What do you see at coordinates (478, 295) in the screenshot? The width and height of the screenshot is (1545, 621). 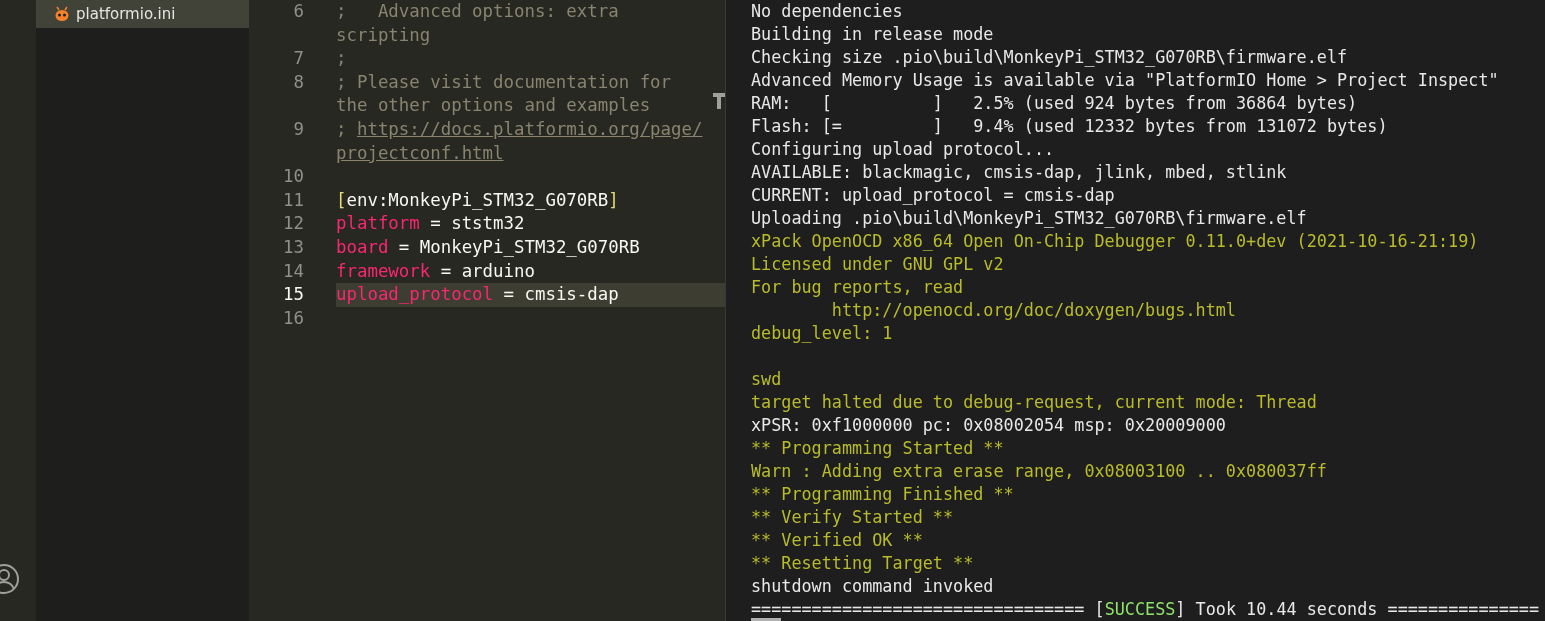 I see `code-line: upload_protocol = cmsis-dap` at bounding box center [478, 295].